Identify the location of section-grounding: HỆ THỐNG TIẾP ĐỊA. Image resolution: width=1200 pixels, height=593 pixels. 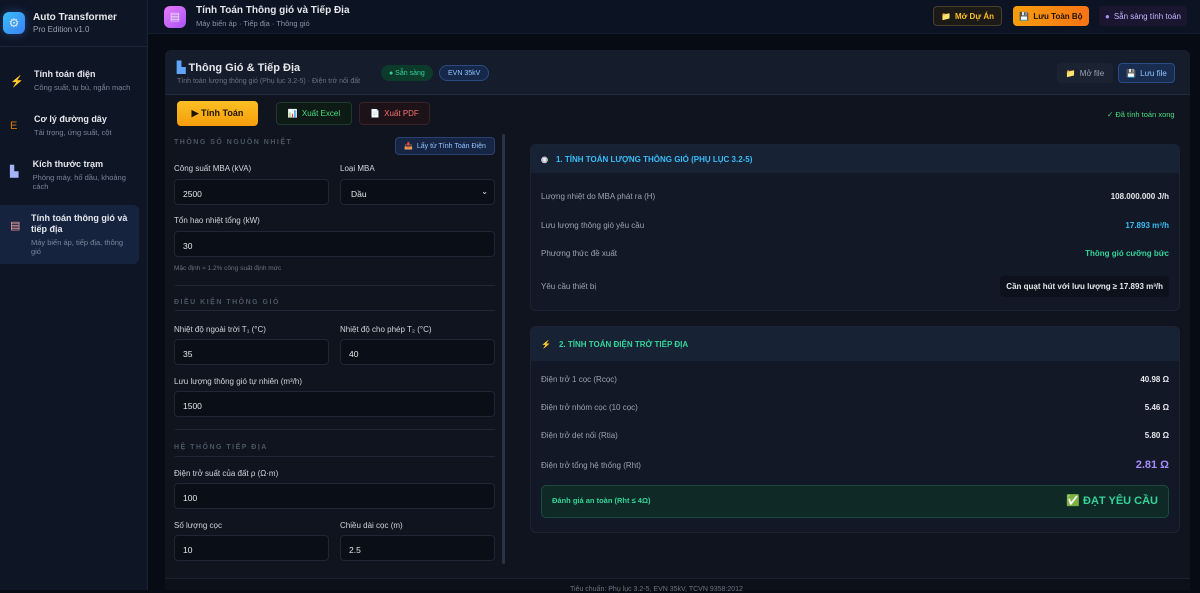
(221, 447).